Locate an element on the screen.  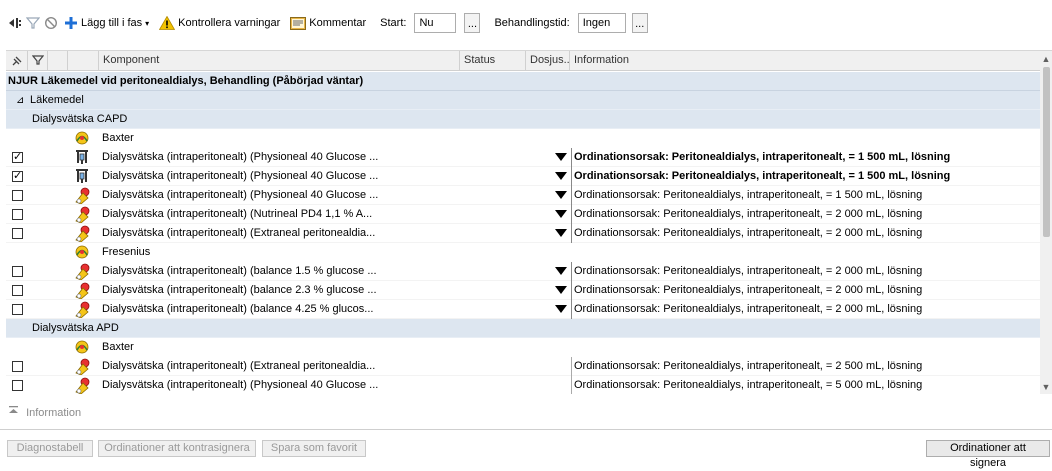
vertical-scrollbar: ▲ ▼ is located at coordinates (1046, 222).